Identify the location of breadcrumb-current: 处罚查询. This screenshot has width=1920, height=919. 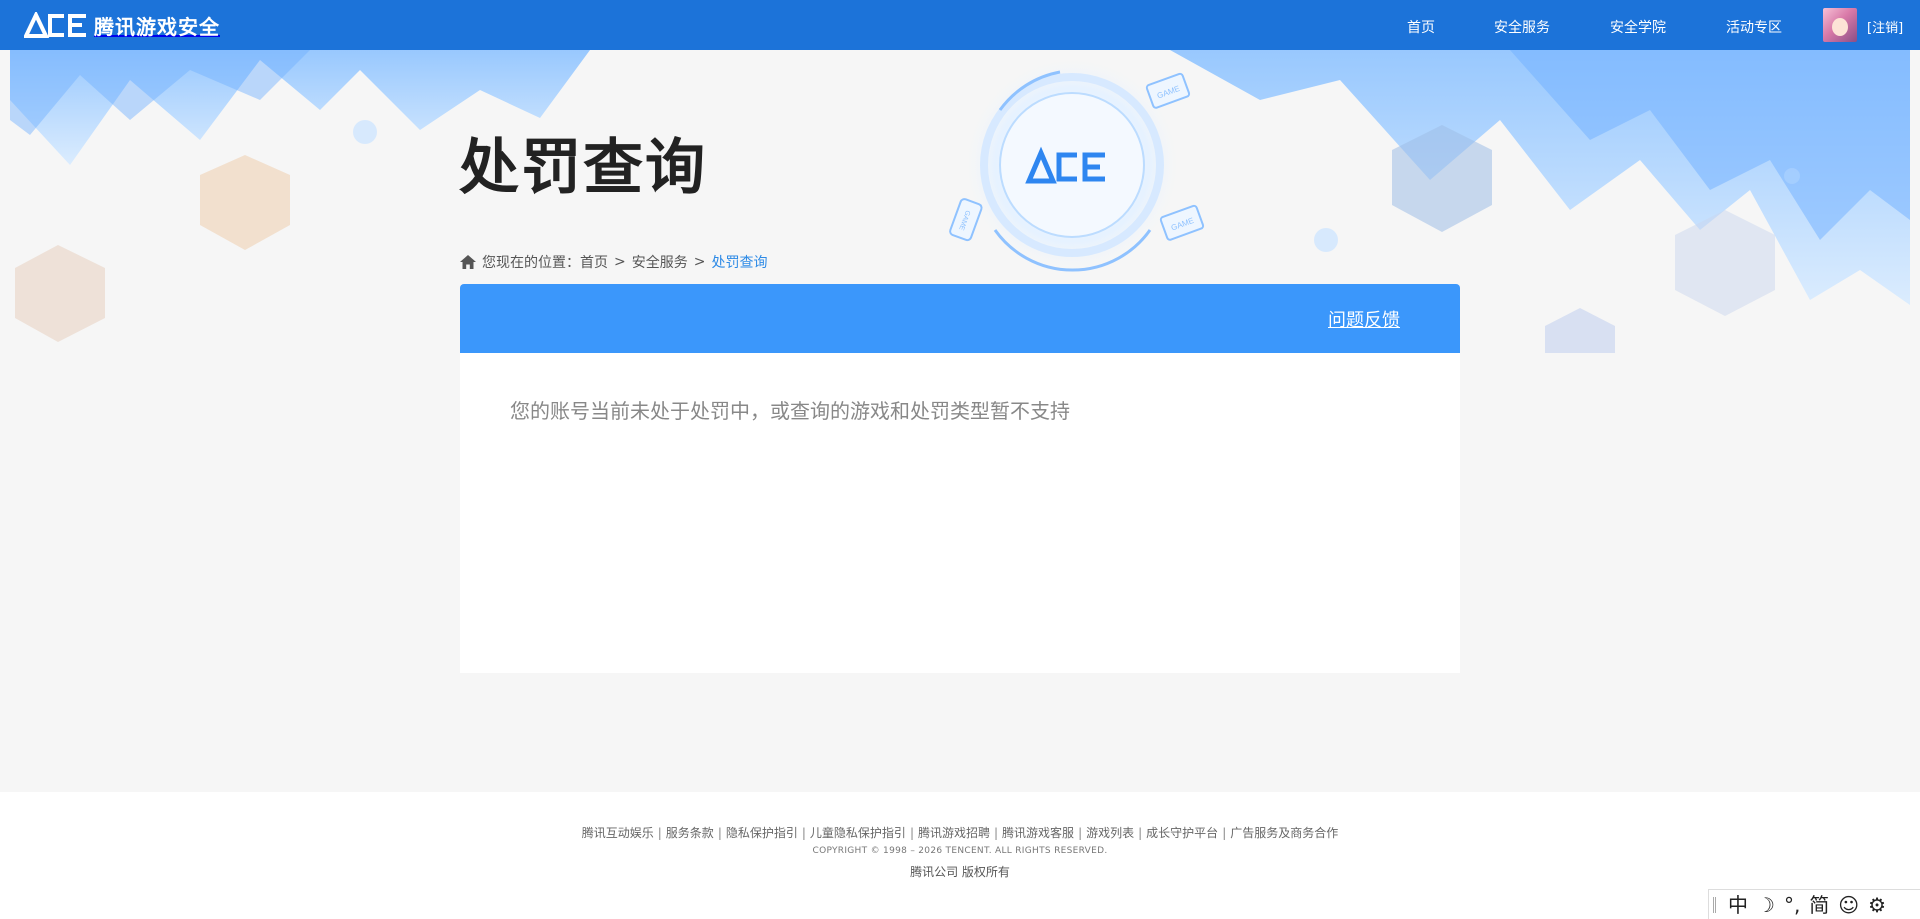
(739, 263).